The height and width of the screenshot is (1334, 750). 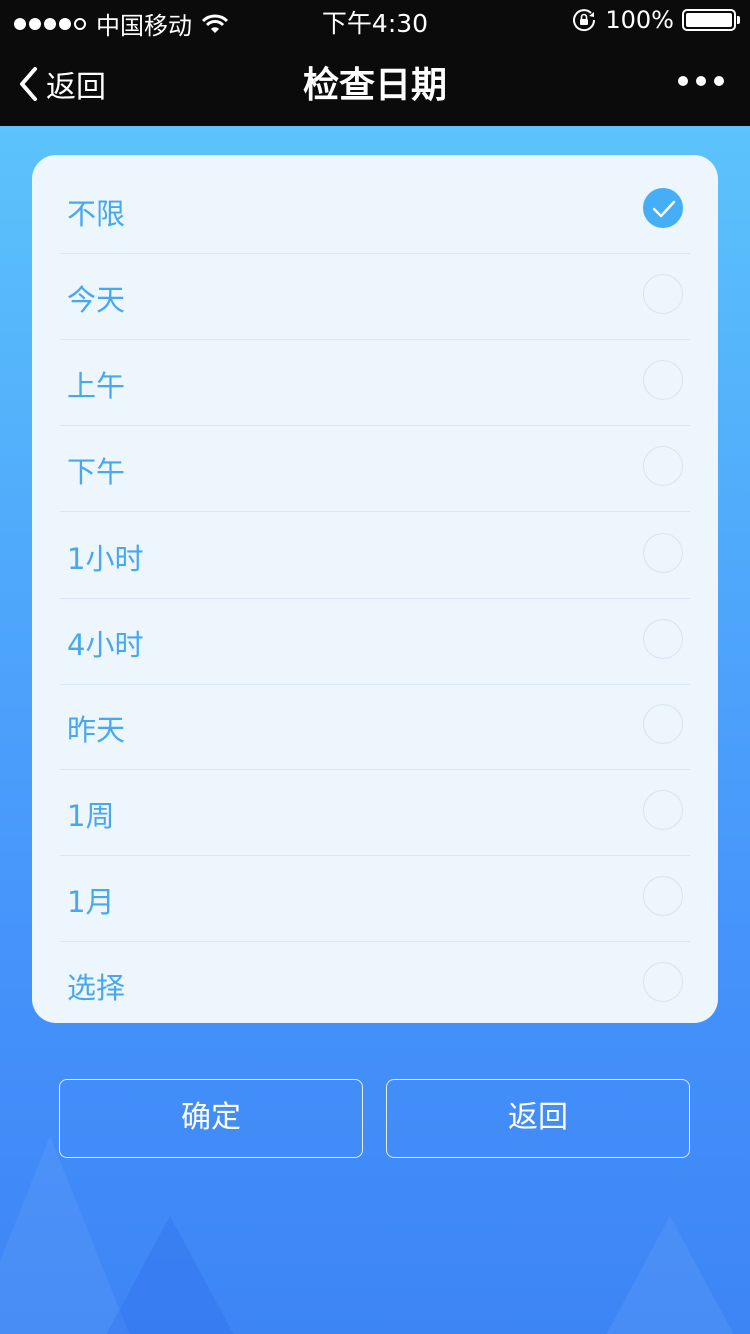 I want to click on option-label: 1小时, so click(x=105, y=559).